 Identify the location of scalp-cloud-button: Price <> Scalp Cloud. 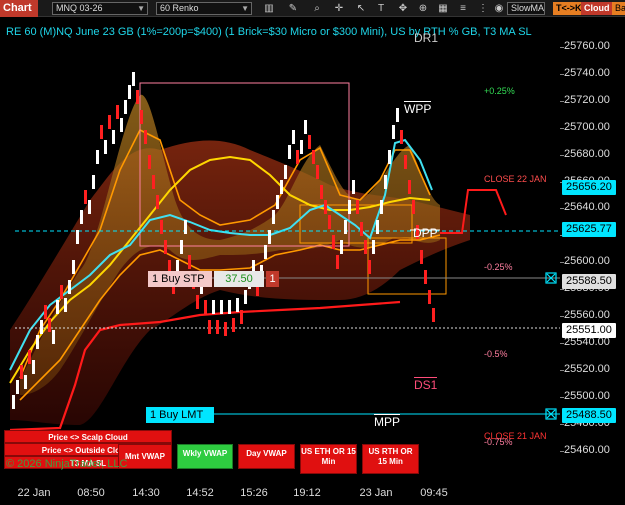
(88, 436).